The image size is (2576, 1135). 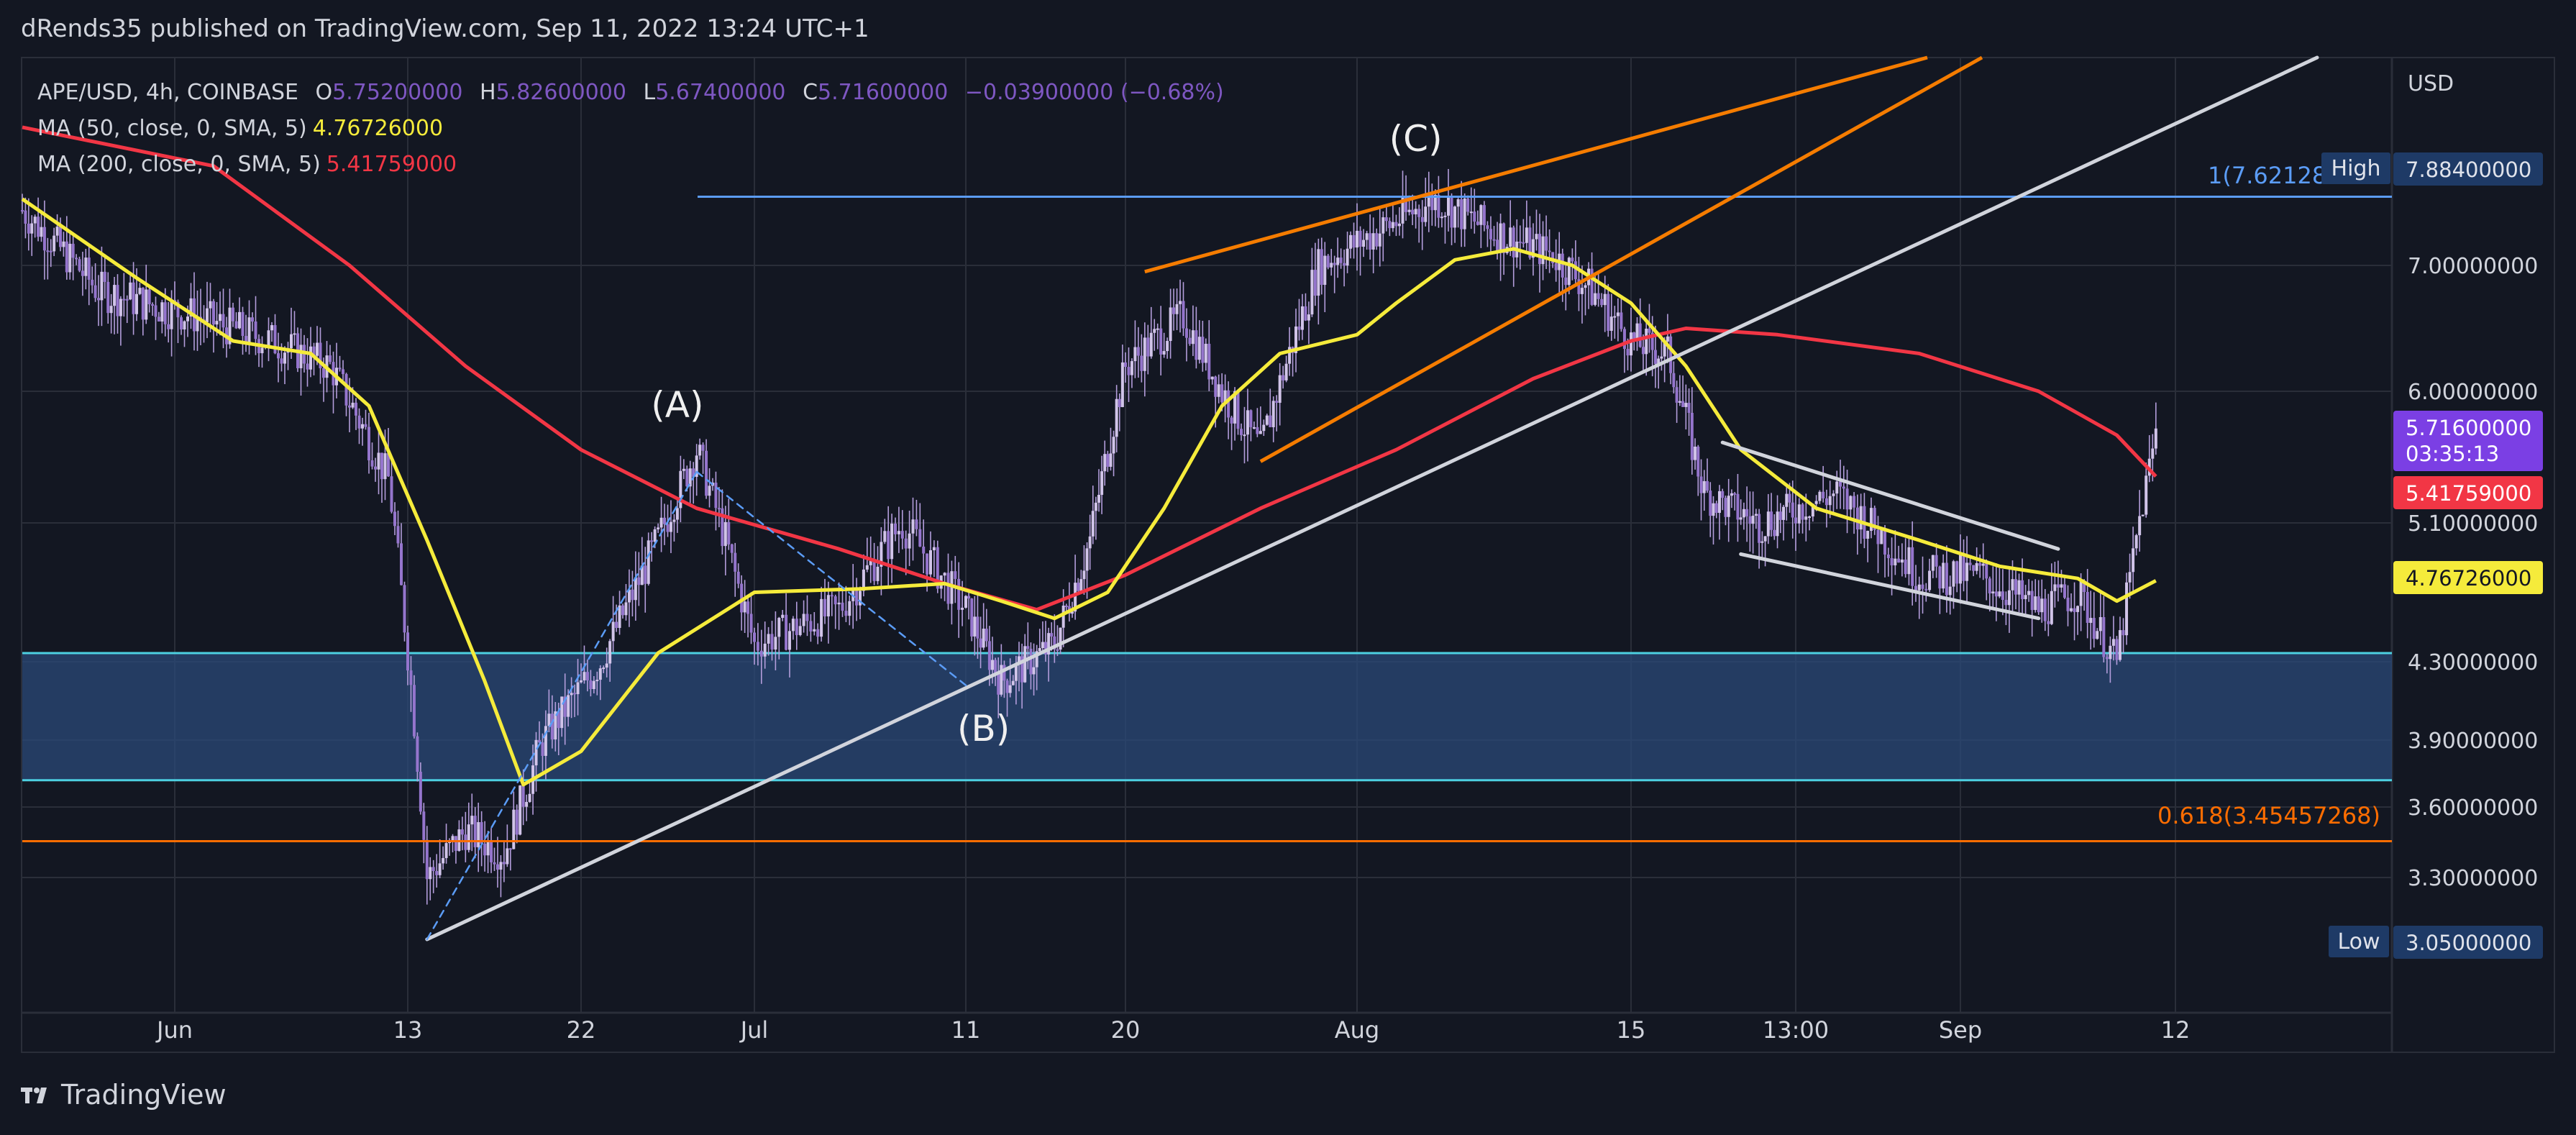 I want to click on wave-label: (A), so click(x=677, y=405).